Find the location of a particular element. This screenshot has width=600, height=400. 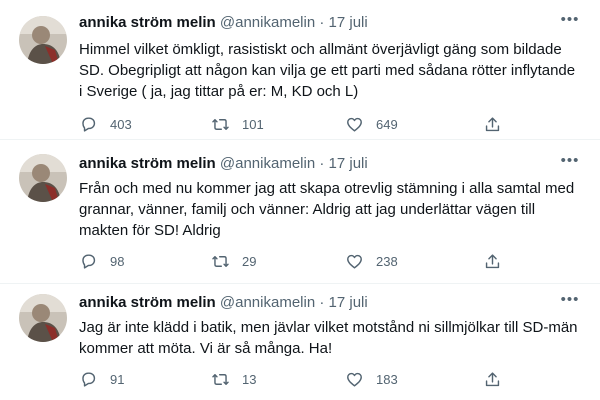

tweet-actions: 98 29 238 is located at coordinates (294, 261).